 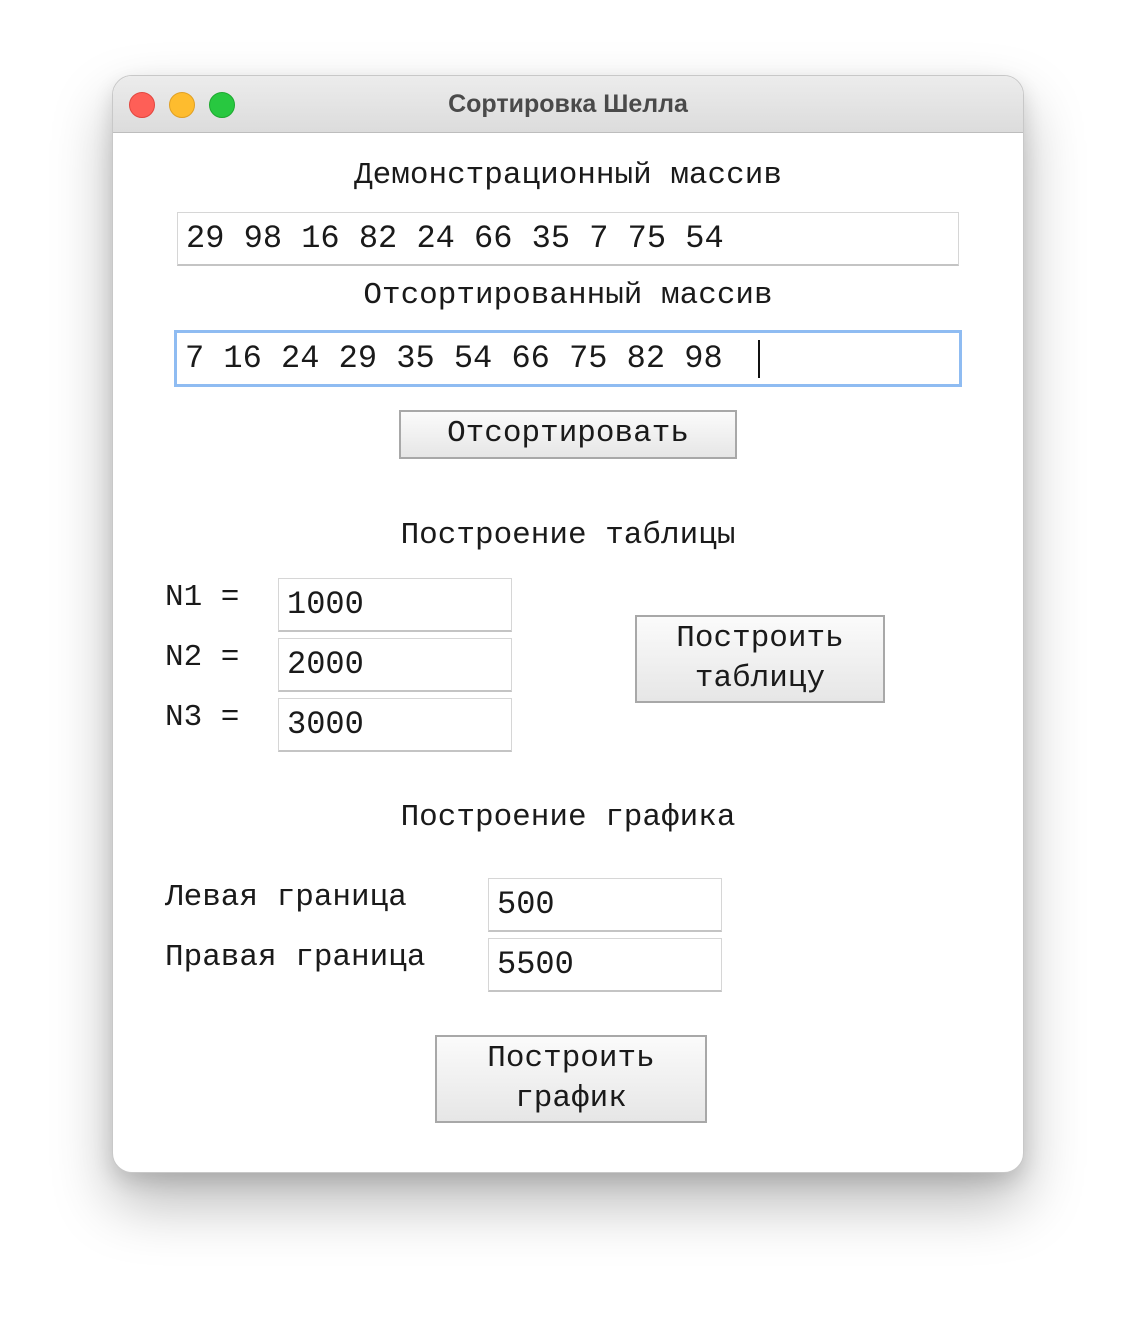 I want to click on demo-array-label: Демонстрационный массив, so click(x=568, y=175).